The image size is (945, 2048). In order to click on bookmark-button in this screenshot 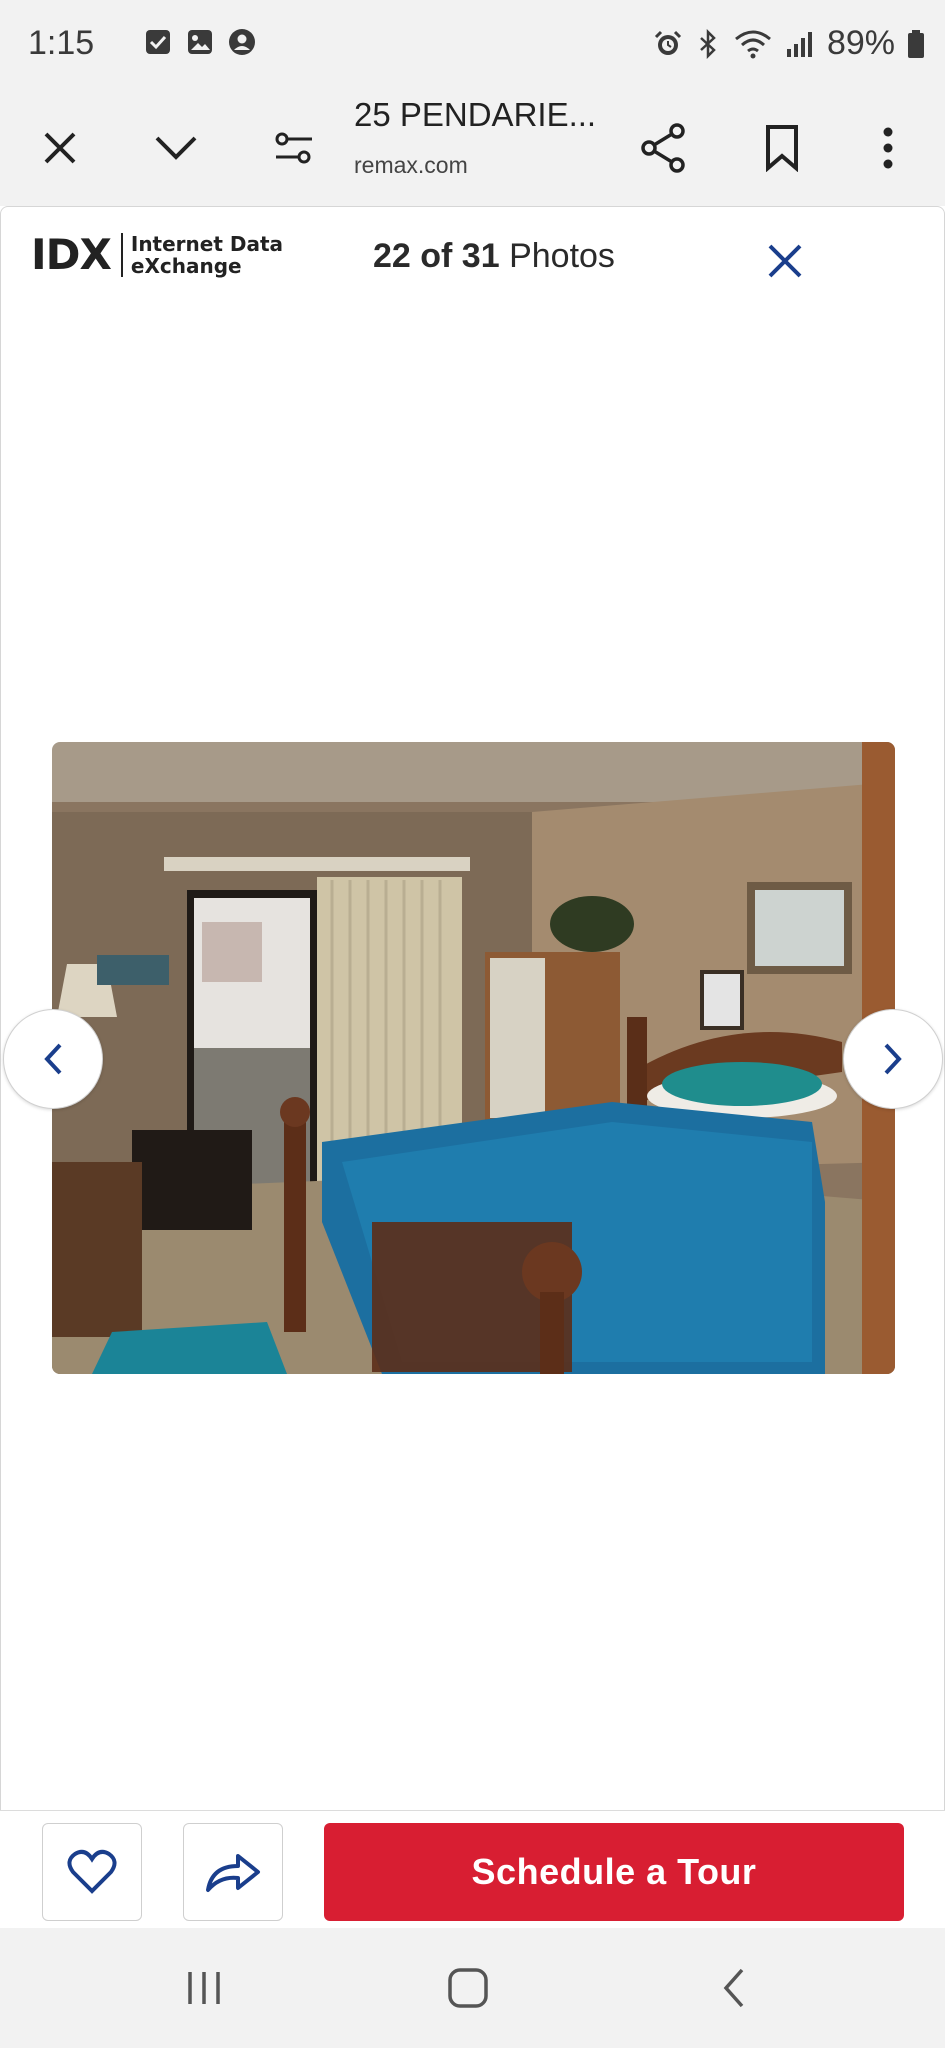, I will do `click(782, 148)`.